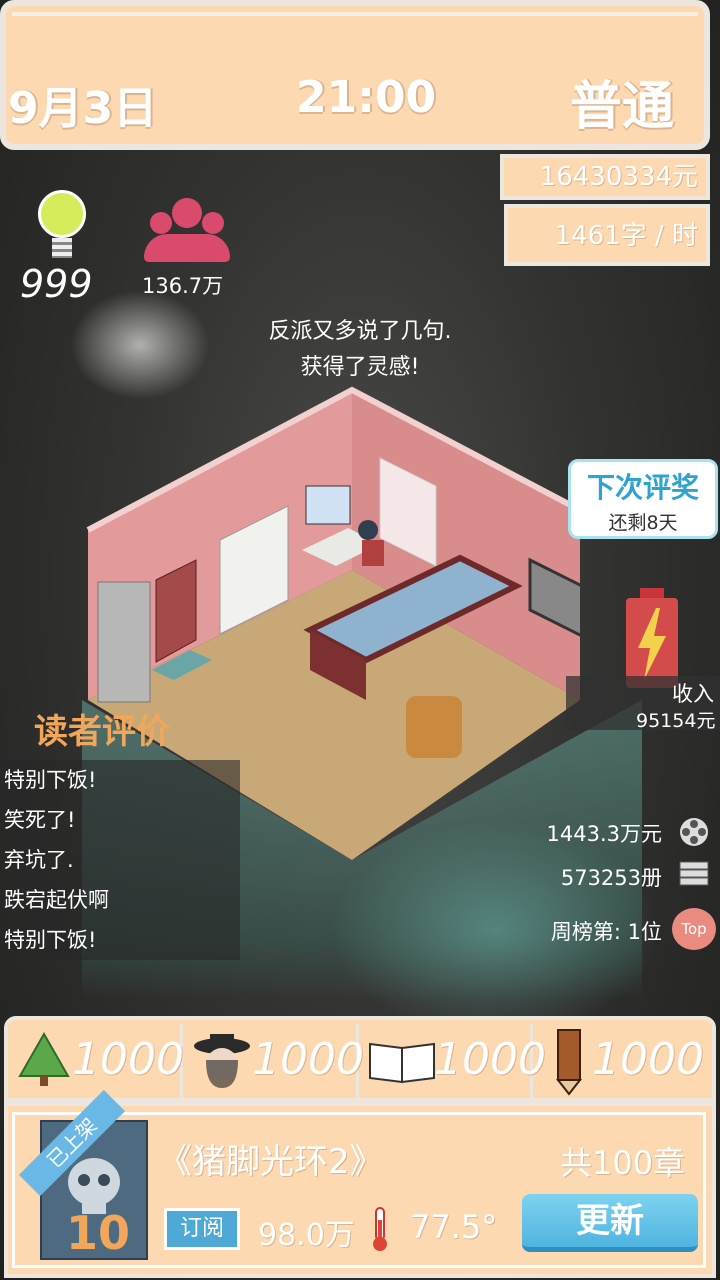  What do you see at coordinates (652, 638) in the screenshot?
I see `battery-icon` at bounding box center [652, 638].